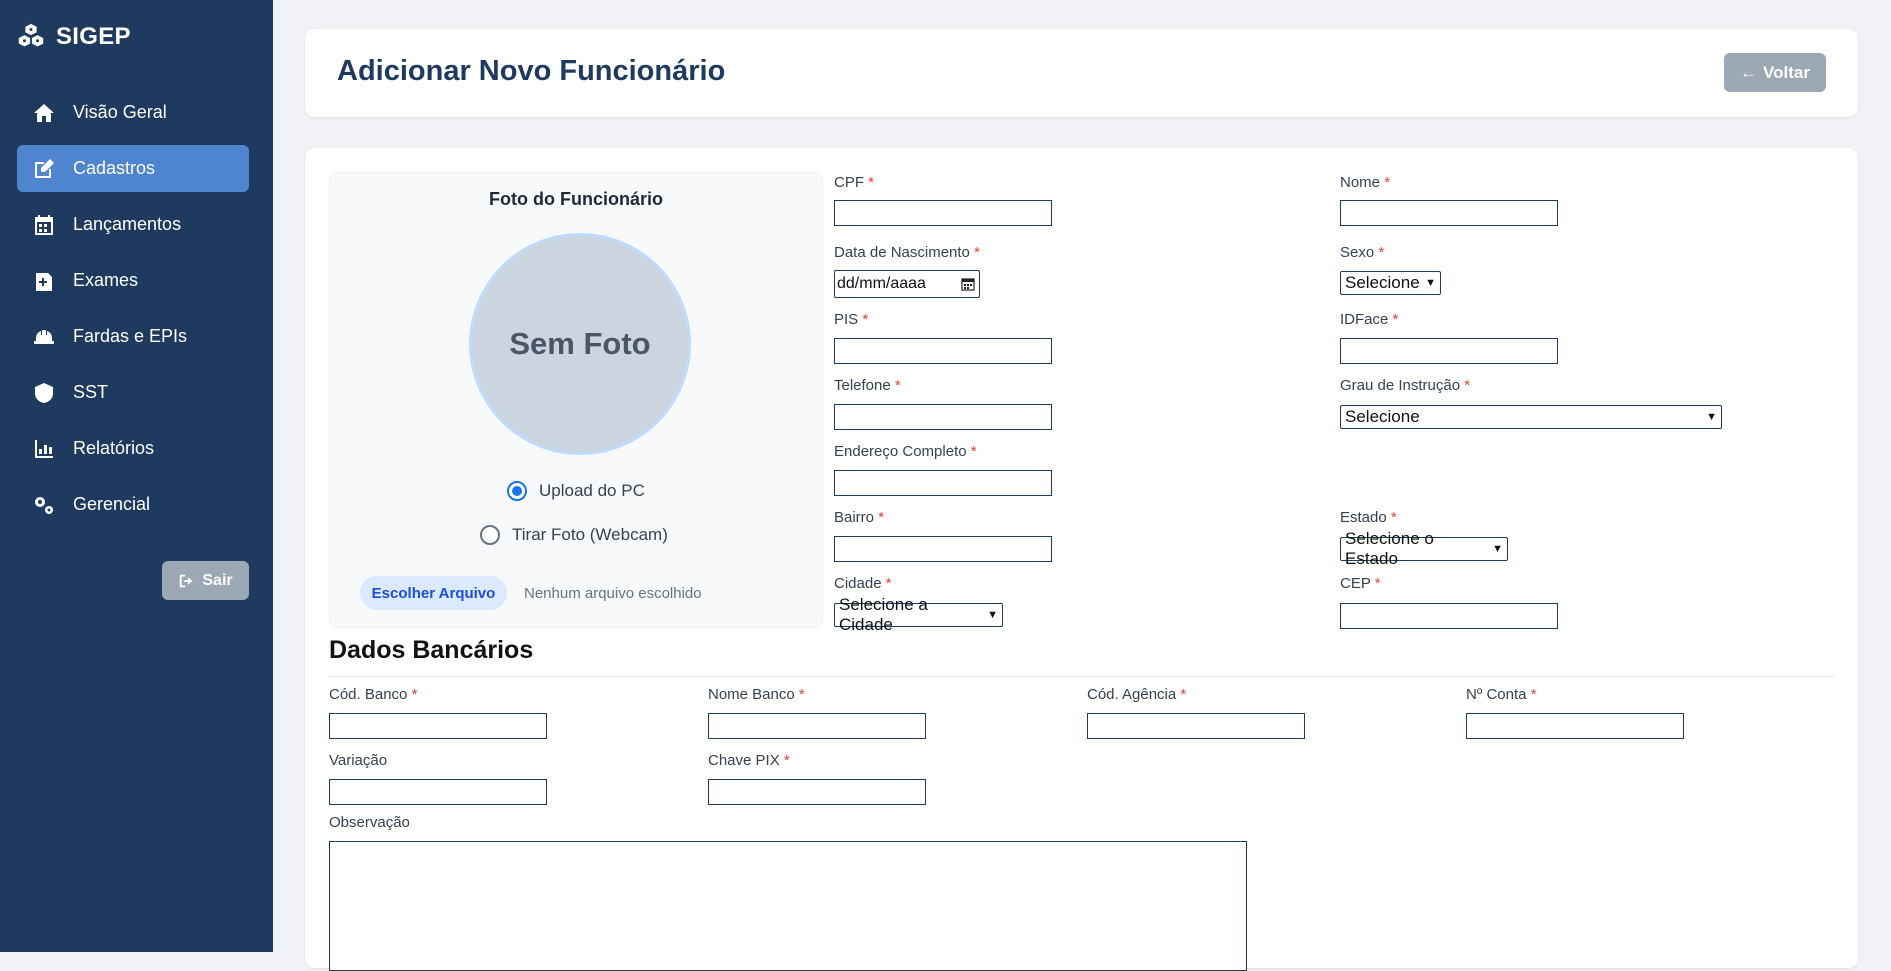  Describe the element at coordinates (907, 252) in the screenshot. I see `nascimento-label: Data de Nascimento *` at that location.